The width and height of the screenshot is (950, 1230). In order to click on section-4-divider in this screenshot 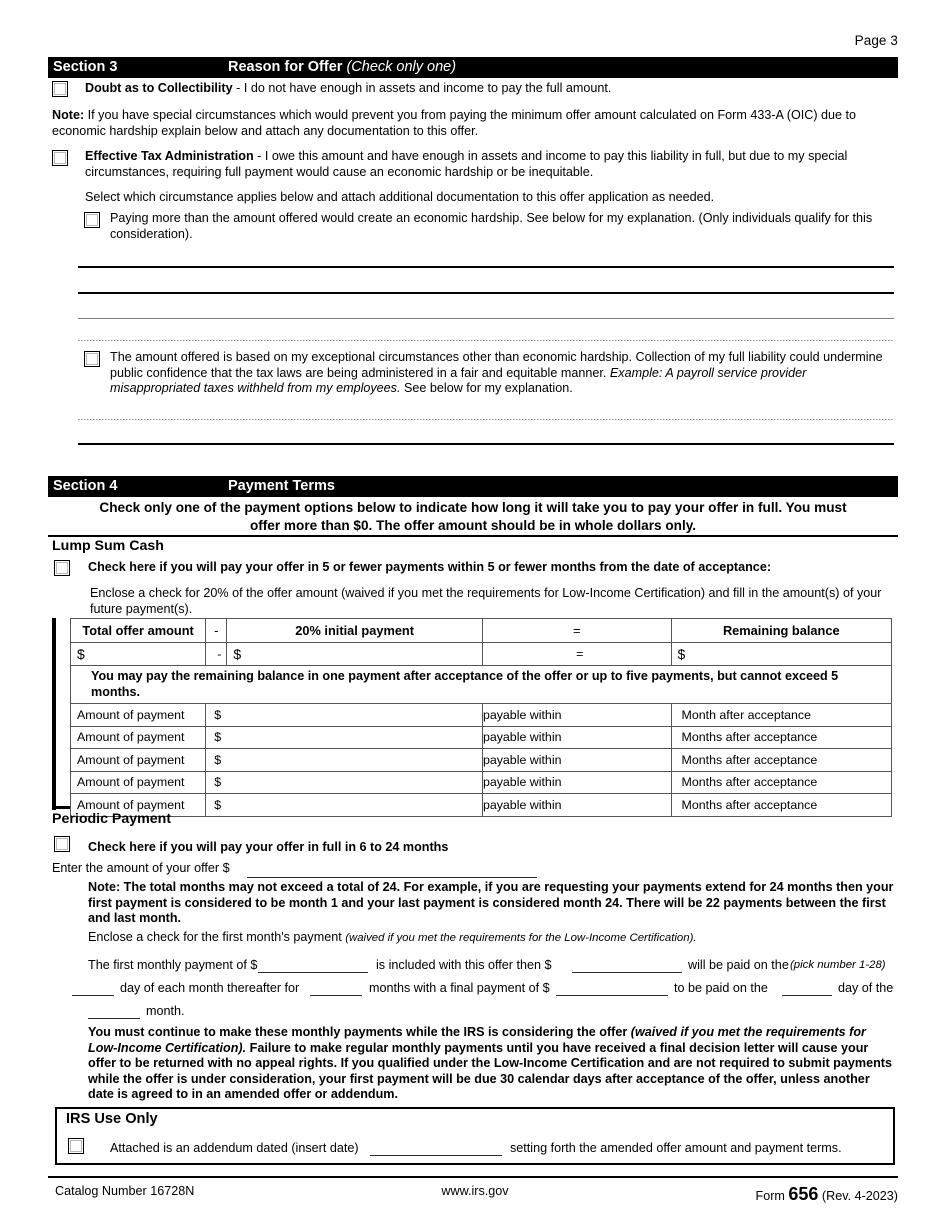, I will do `click(473, 536)`.